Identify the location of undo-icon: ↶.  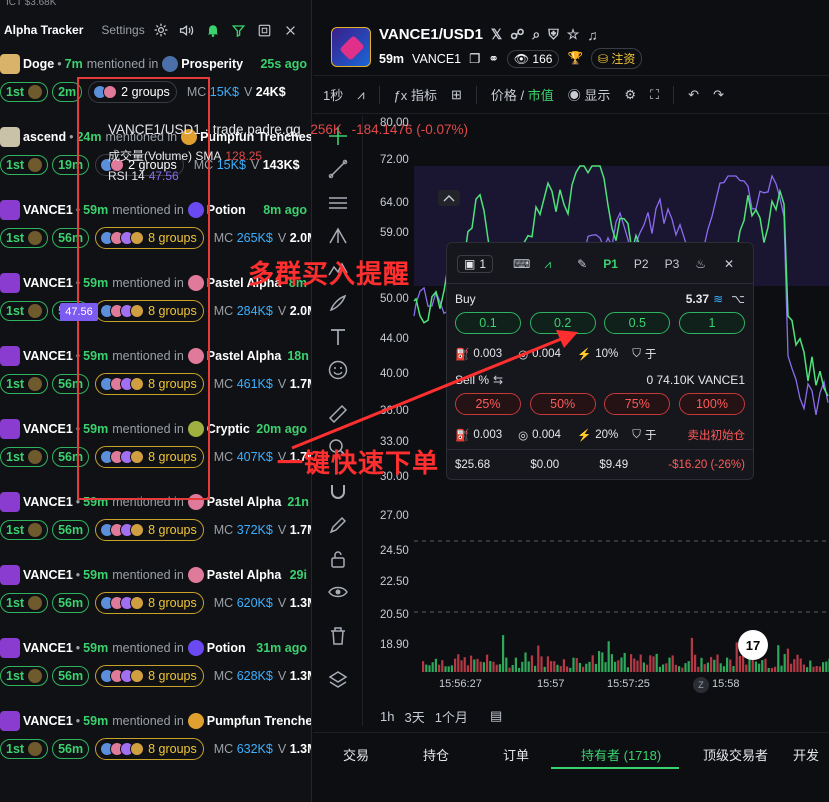
(693, 95).